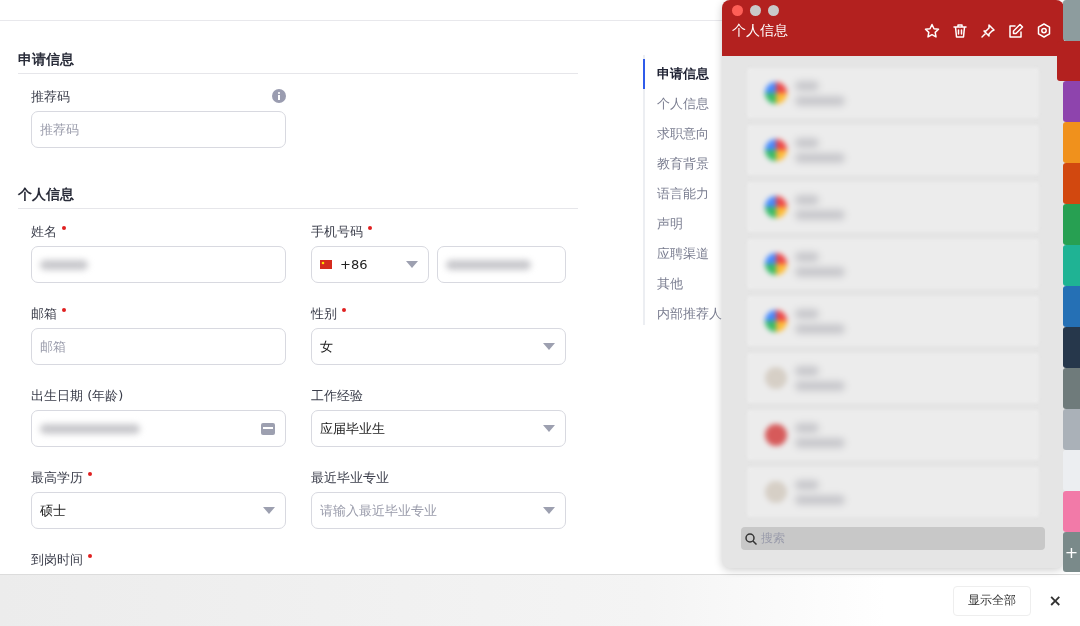 The width and height of the screenshot is (1080, 626). What do you see at coordinates (44, 231) in the screenshot?
I see `field-label: 姓名` at bounding box center [44, 231].